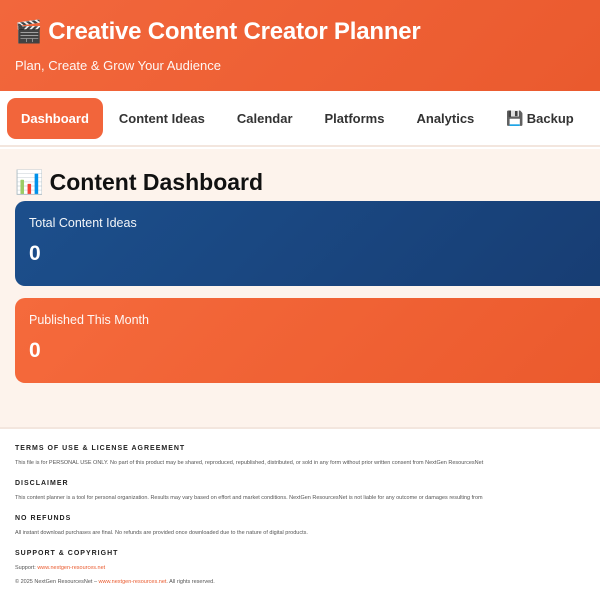 This screenshot has width=600, height=607. Describe the element at coordinates (307, 340) in the screenshot. I see `stat-card-published-month: Published This Month 0` at that location.